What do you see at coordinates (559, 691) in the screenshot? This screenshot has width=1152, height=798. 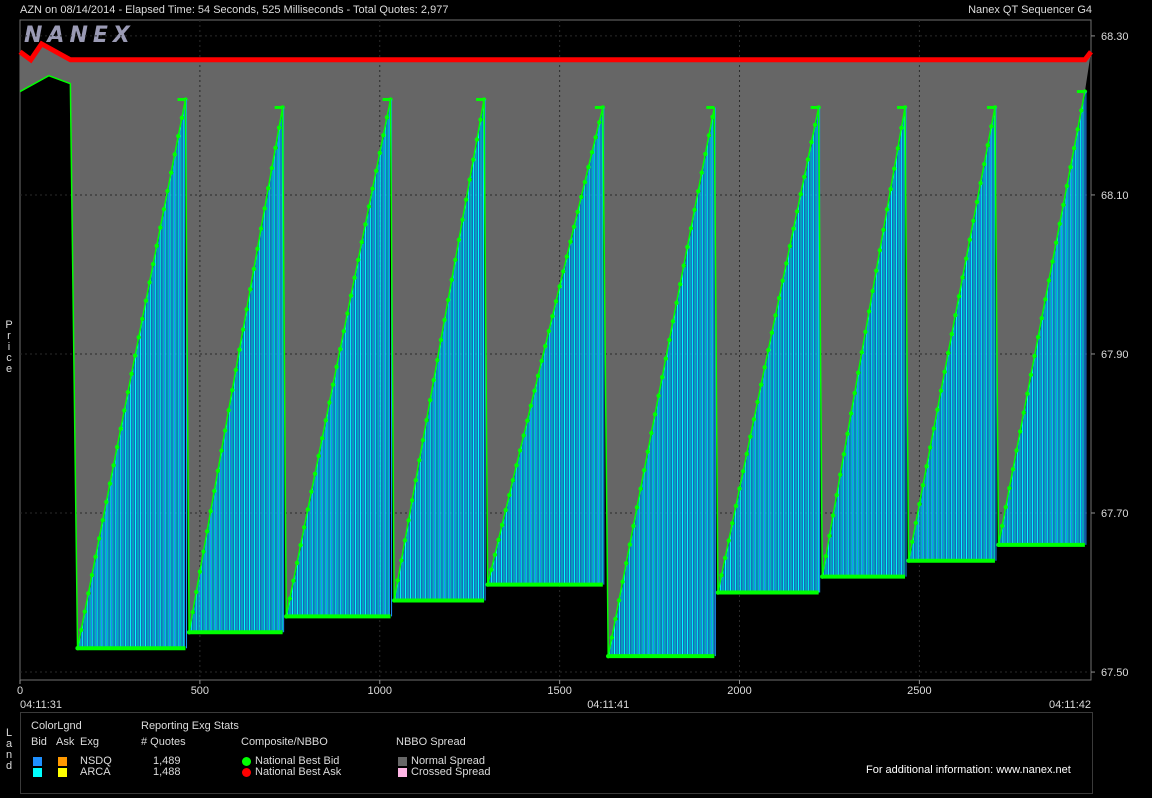 I see `x-tick-label: 1500` at bounding box center [559, 691].